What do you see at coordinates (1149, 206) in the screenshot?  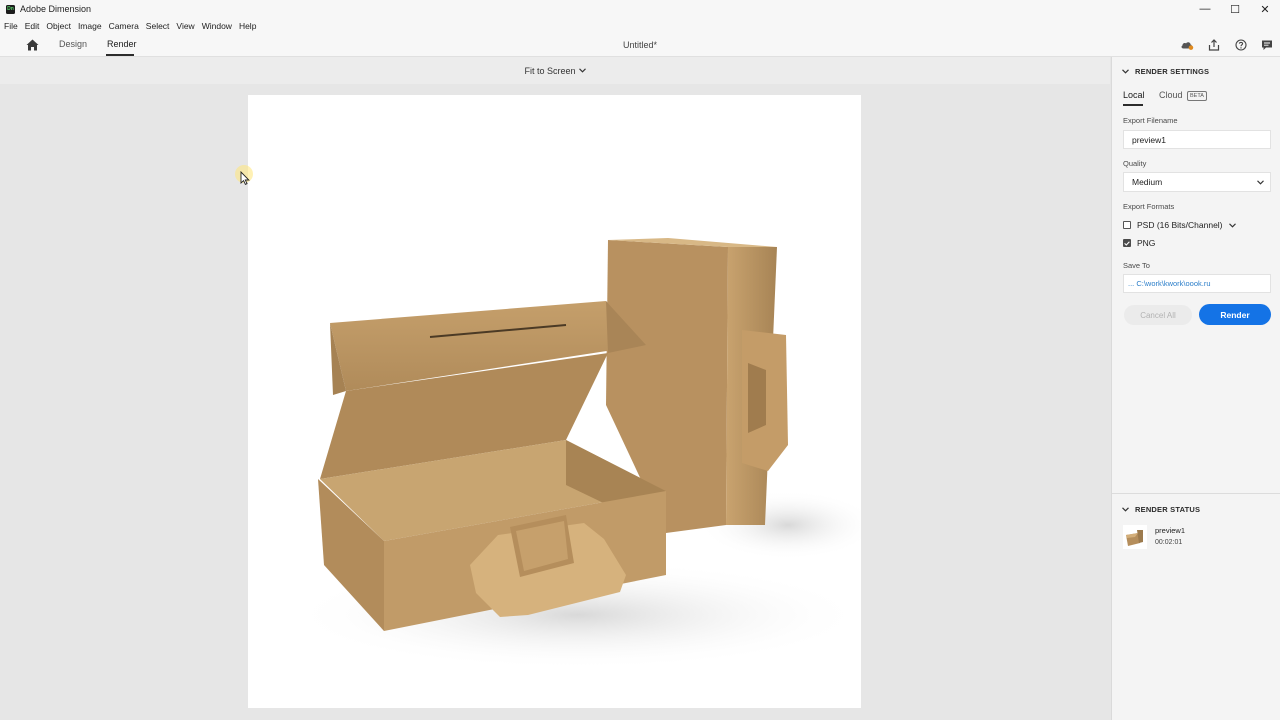 I see `export-formats-label: Export Formats` at bounding box center [1149, 206].